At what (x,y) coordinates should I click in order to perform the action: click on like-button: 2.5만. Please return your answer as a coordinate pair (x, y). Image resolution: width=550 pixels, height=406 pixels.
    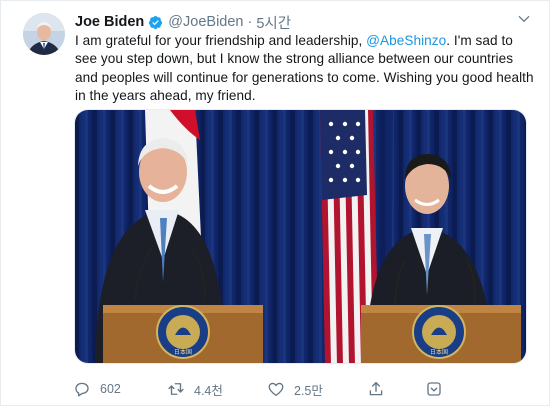
    Looking at the image, I should click on (295, 389).